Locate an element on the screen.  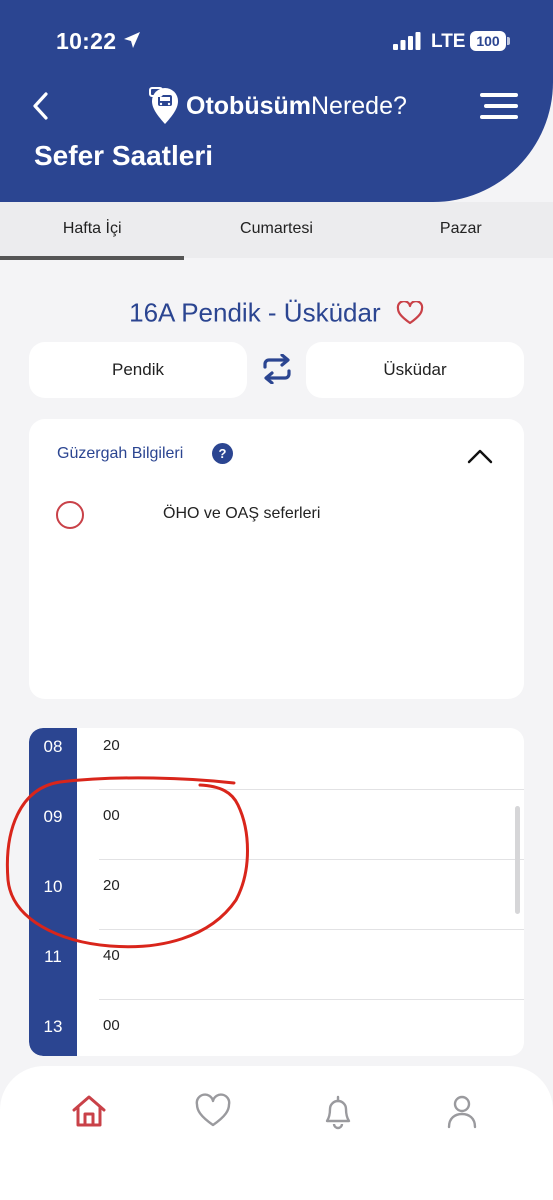
back-button is located at coordinates (41, 106).